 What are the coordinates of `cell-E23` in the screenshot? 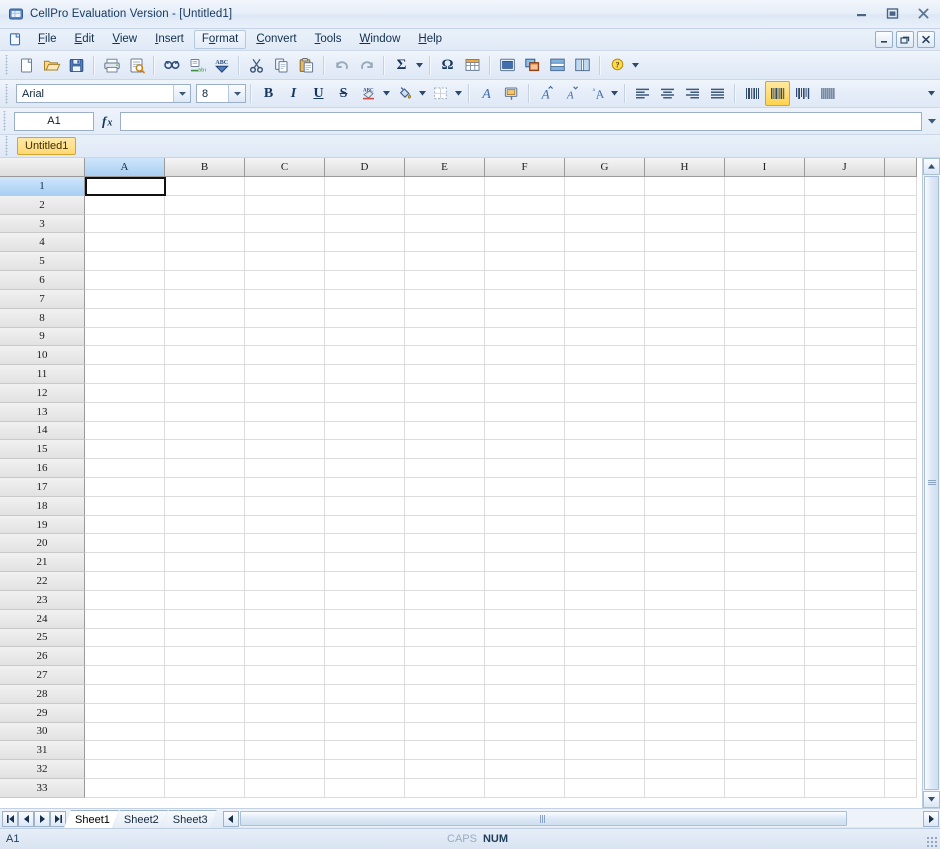 It's located at (445, 600).